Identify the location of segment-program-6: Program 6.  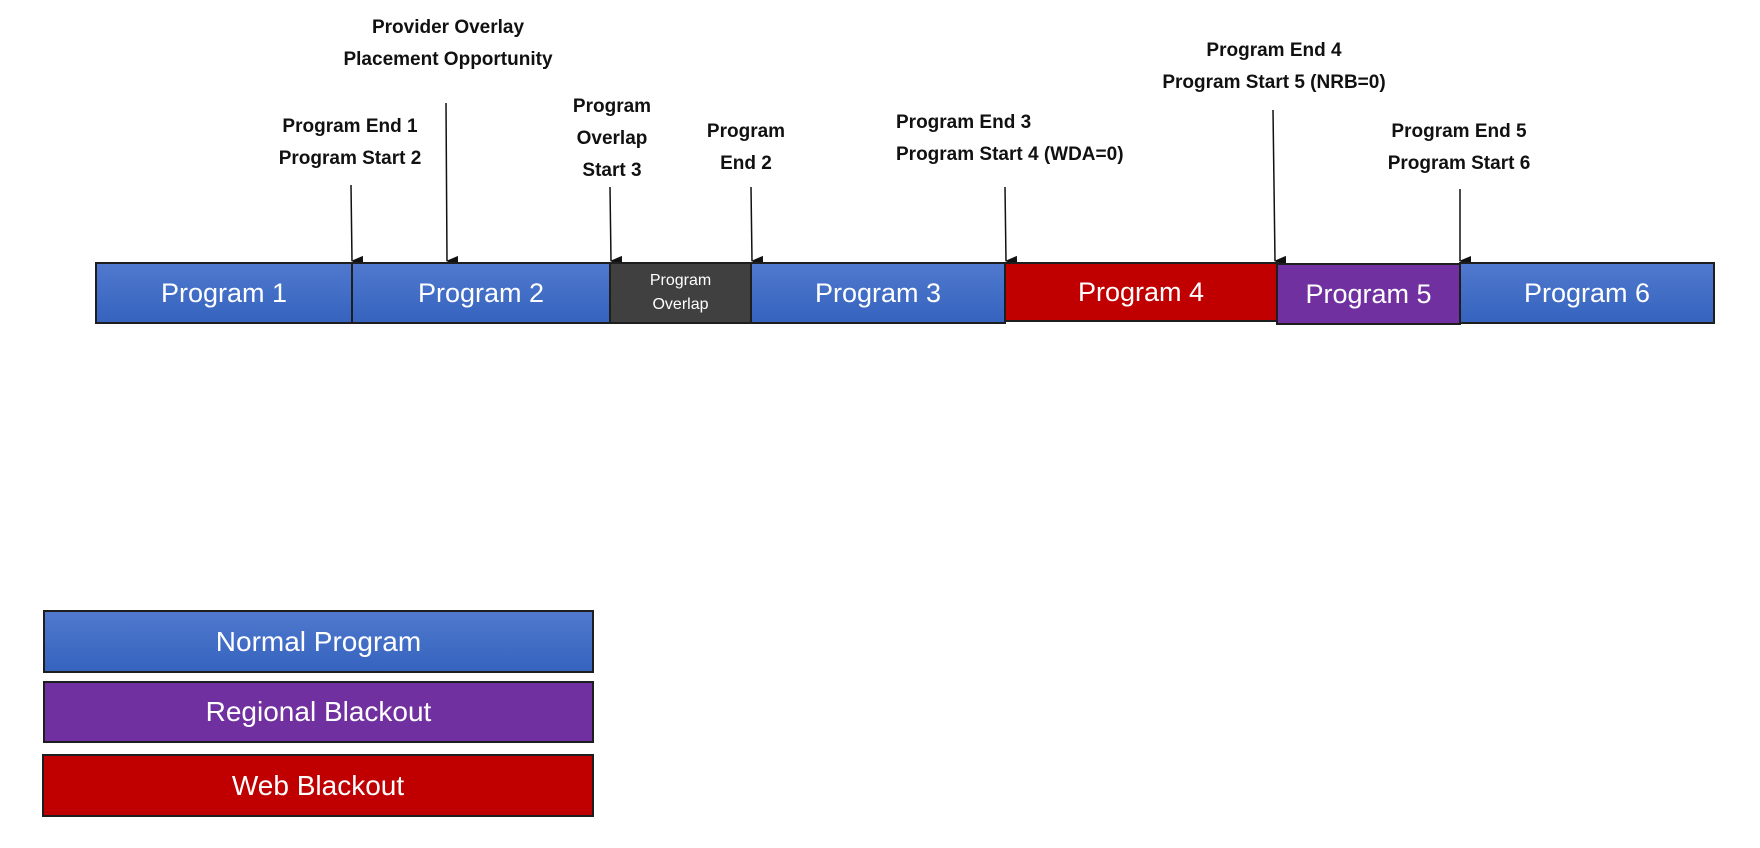
(1587, 293).